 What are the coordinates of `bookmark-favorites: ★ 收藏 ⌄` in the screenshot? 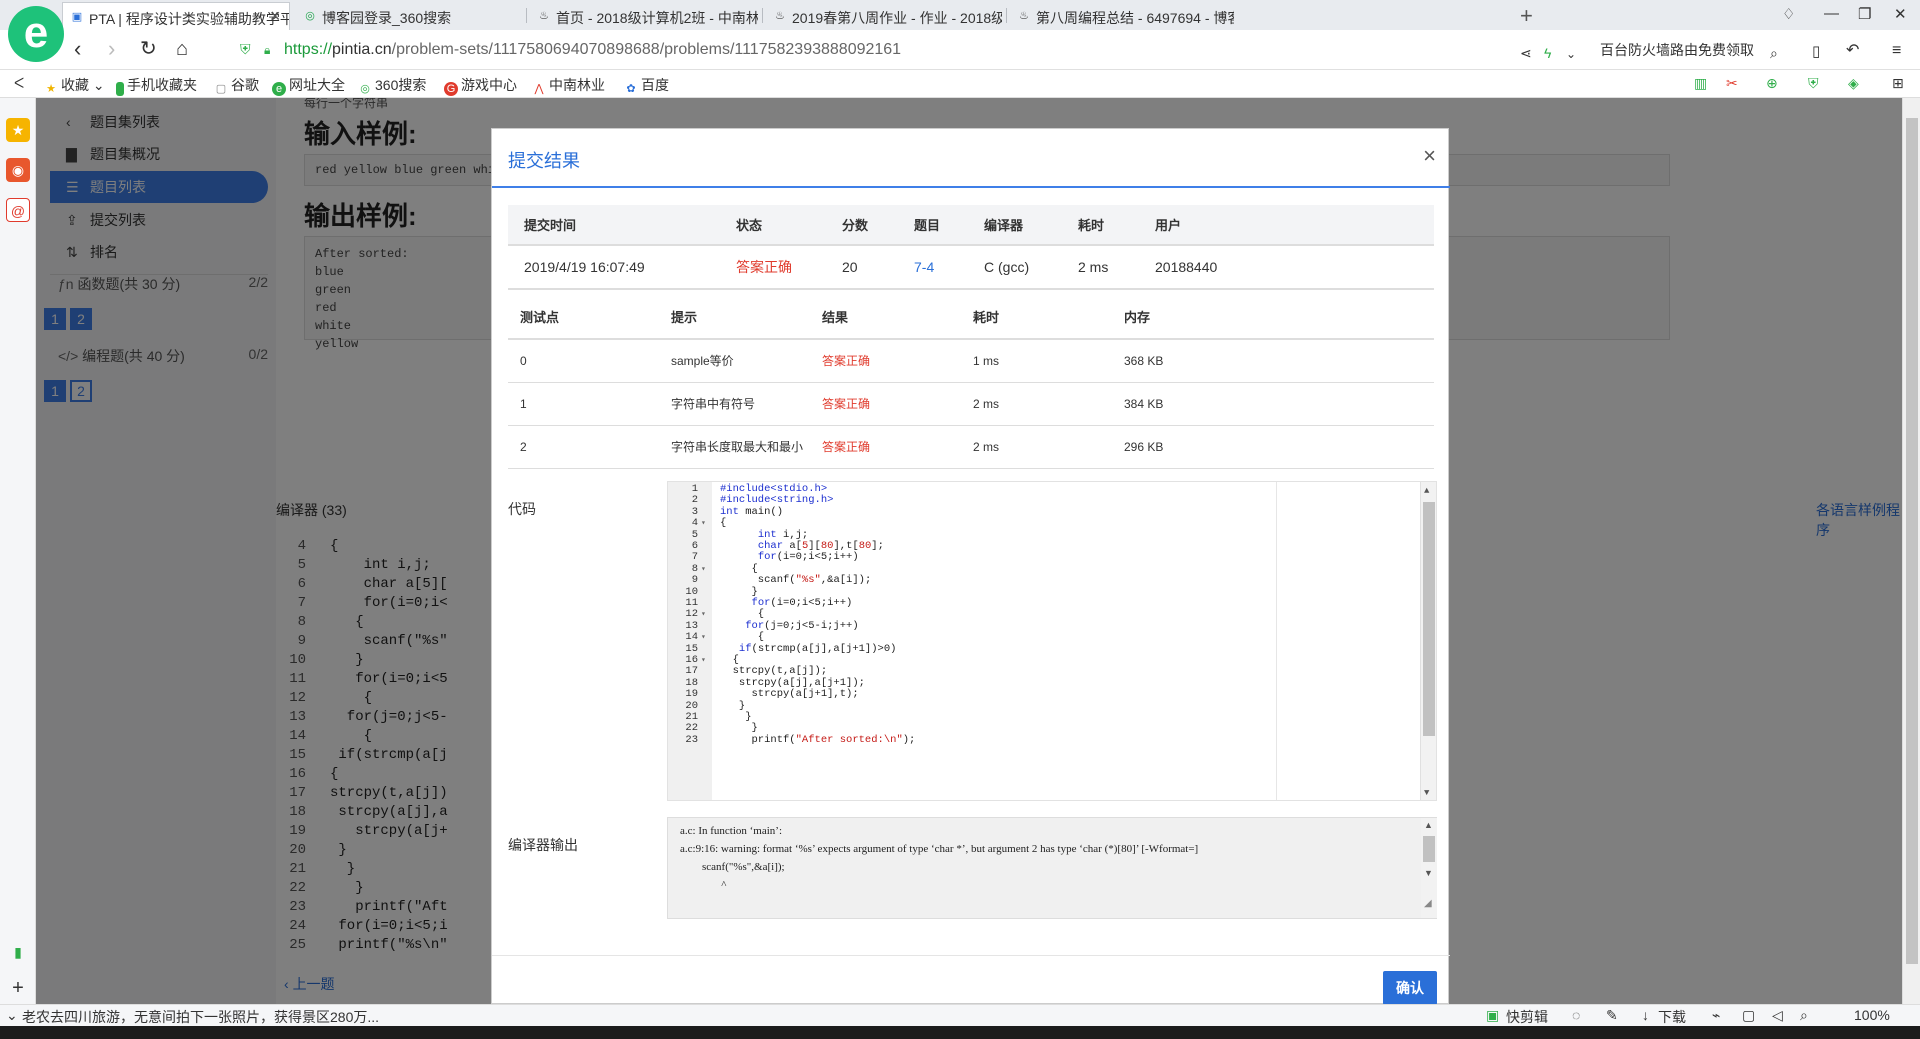 It's located at (74, 85).